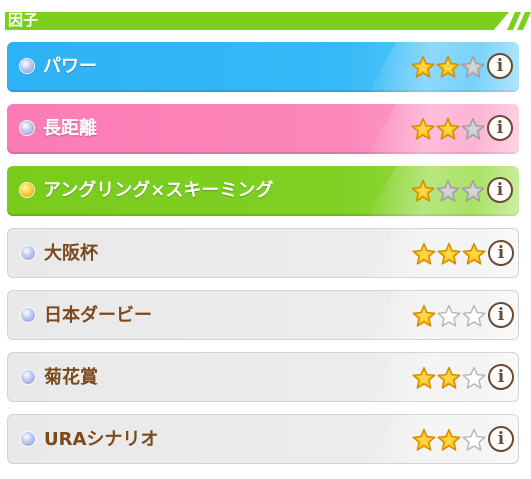 This screenshot has height=479, width=531. I want to click on factor-row: 大阪杯 i, so click(263, 253).